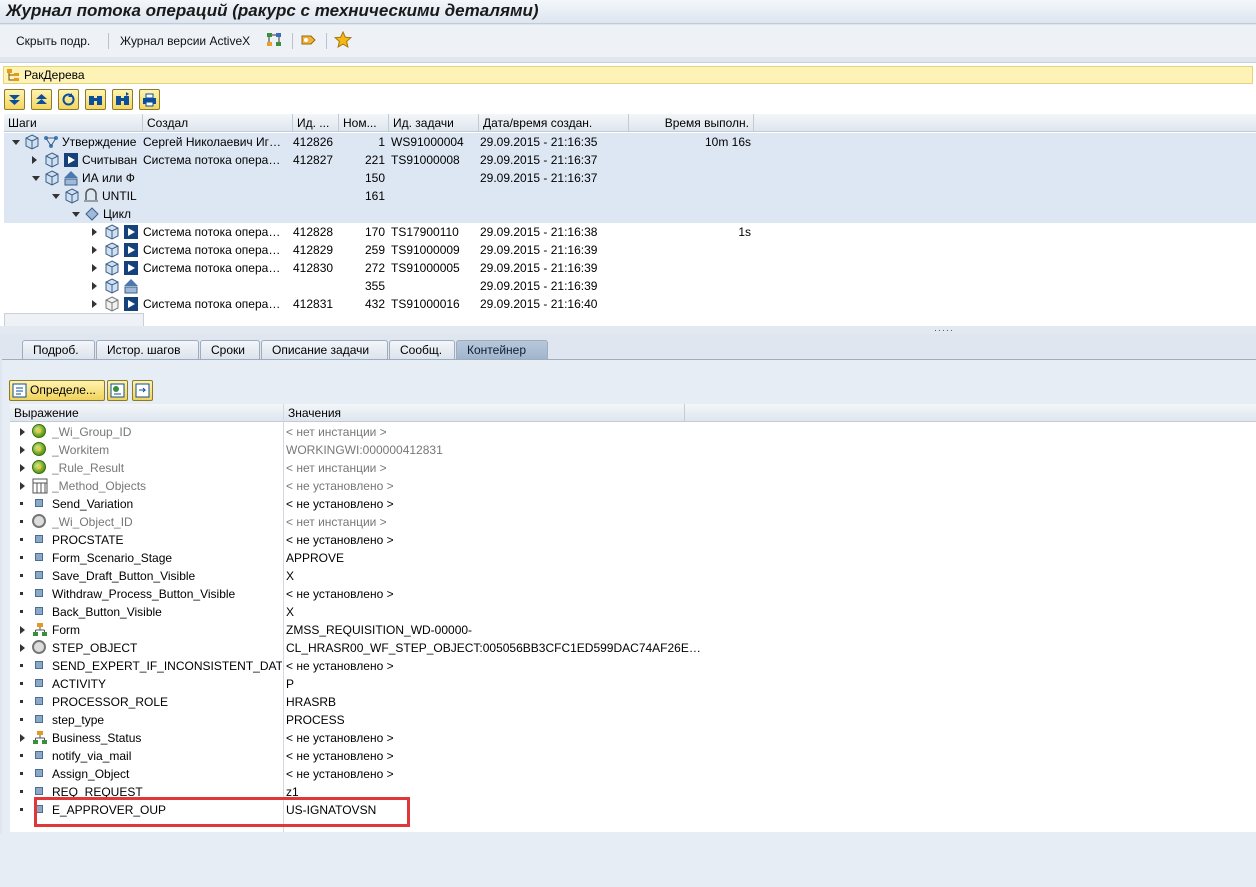 The height and width of the screenshot is (887, 1256). What do you see at coordinates (633, 450) in the screenshot?
I see `container-row: _Workitem WORKINGWI:000000412831` at bounding box center [633, 450].